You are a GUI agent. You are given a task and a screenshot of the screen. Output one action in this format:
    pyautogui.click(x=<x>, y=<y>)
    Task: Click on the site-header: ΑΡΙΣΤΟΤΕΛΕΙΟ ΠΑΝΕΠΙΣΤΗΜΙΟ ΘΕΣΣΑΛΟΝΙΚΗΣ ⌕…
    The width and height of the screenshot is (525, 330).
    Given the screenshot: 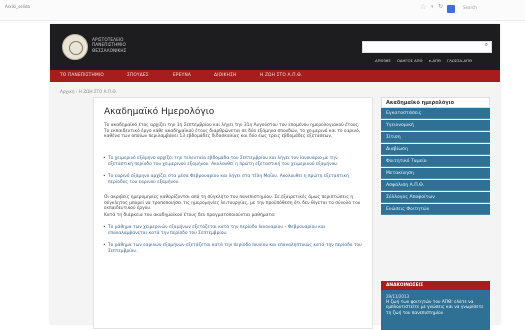 What is the action you would take?
    pyautogui.click(x=275, y=47)
    